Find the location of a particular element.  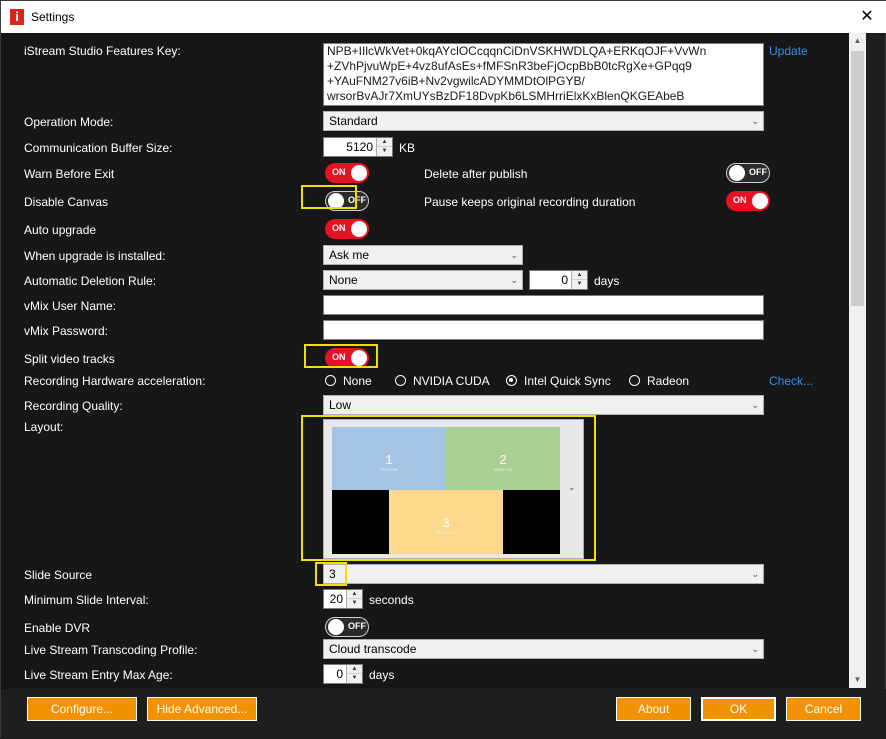

scroll-down-icon: ▼ is located at coordinates (857, 680).